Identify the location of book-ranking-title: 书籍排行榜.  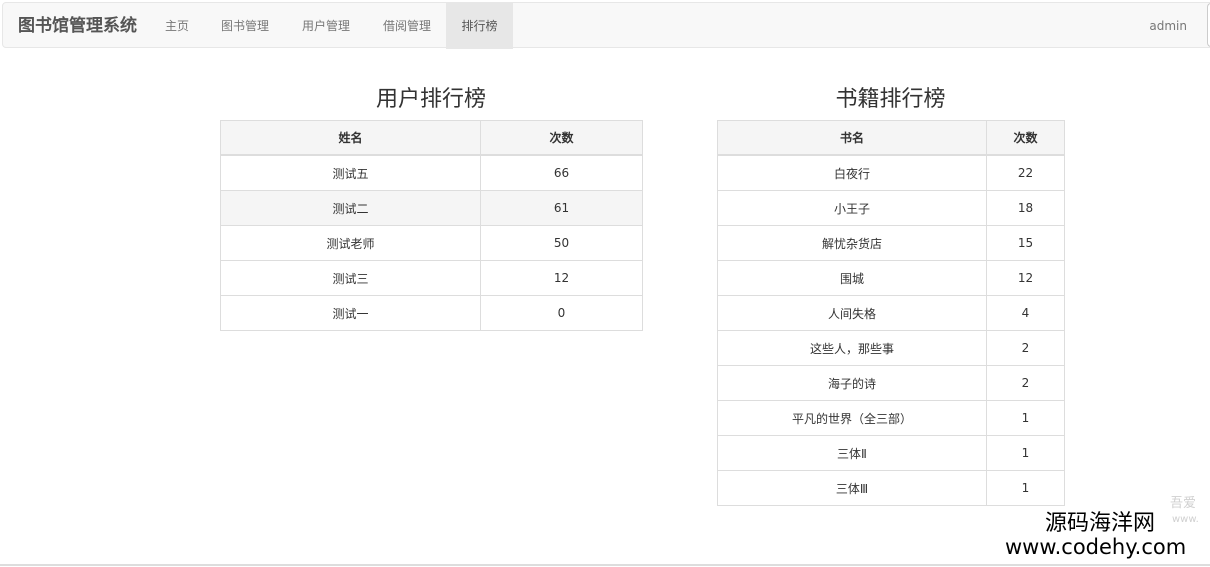
(890, 99).